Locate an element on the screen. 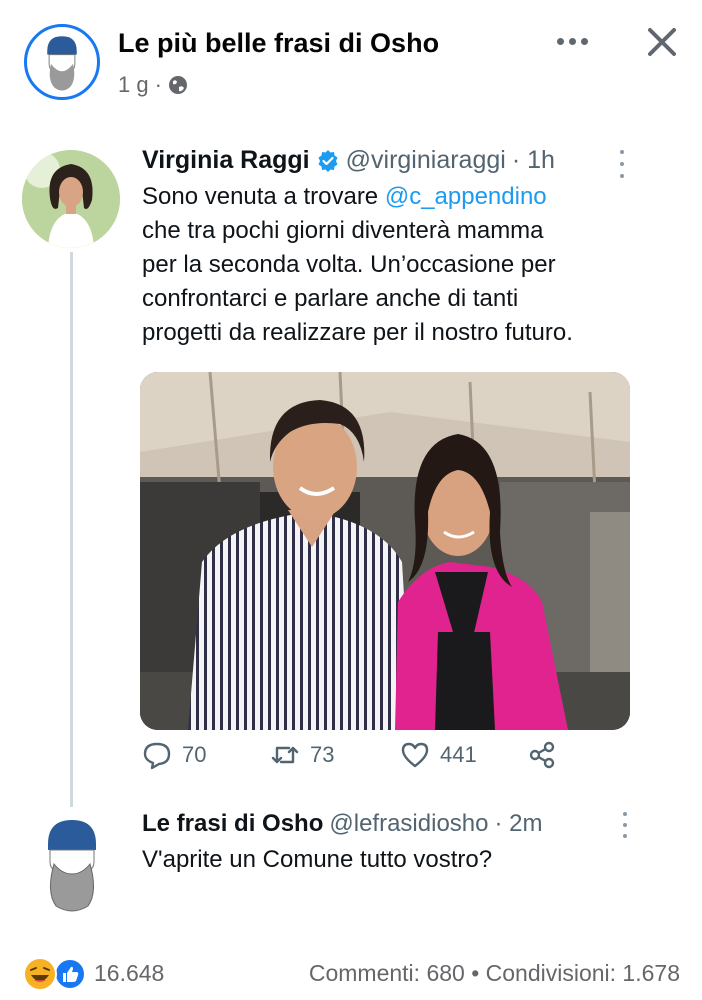  post-meta: 1 g · is located at coordinates (153, 85).